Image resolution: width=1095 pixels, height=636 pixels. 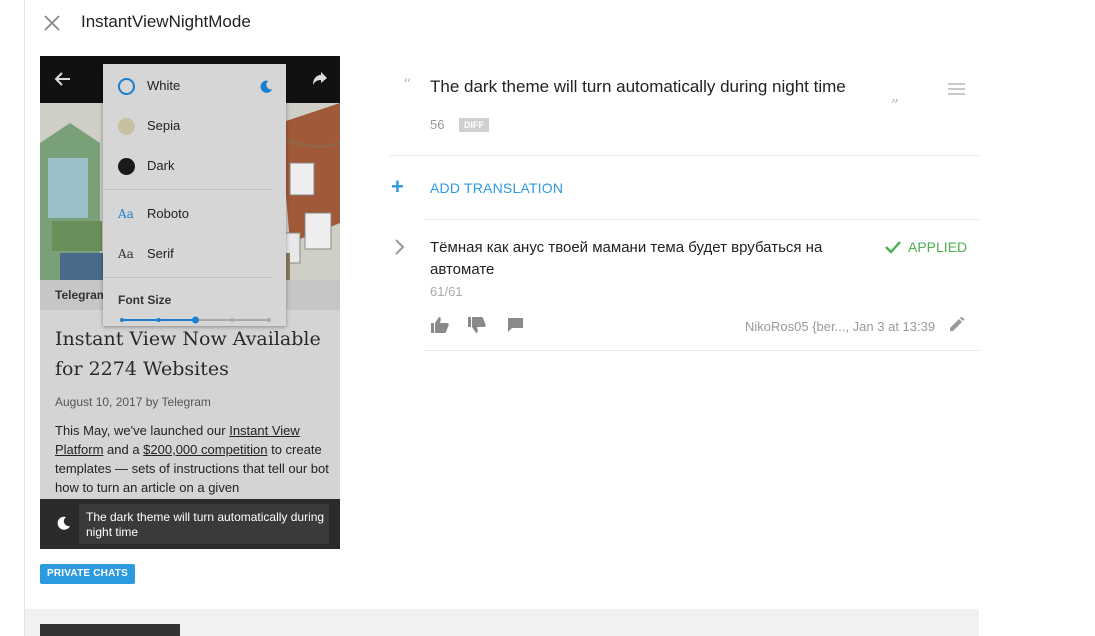 I want to click on next-item-thumbnail, so click(x=110, y=630).